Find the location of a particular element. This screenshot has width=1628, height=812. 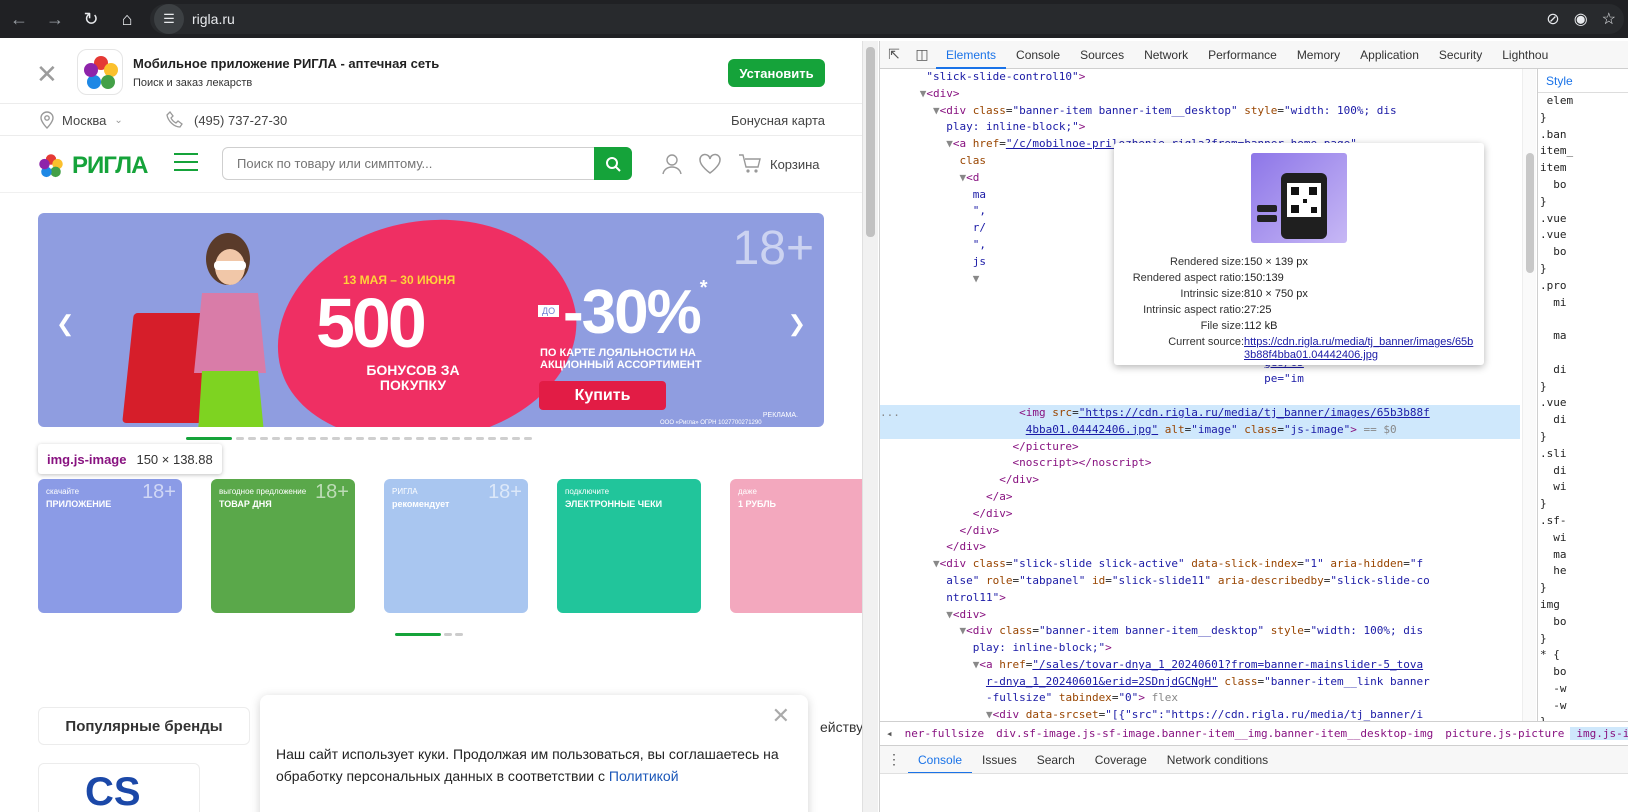

url-text: rigla.ru is located at coordinates (213, 19).